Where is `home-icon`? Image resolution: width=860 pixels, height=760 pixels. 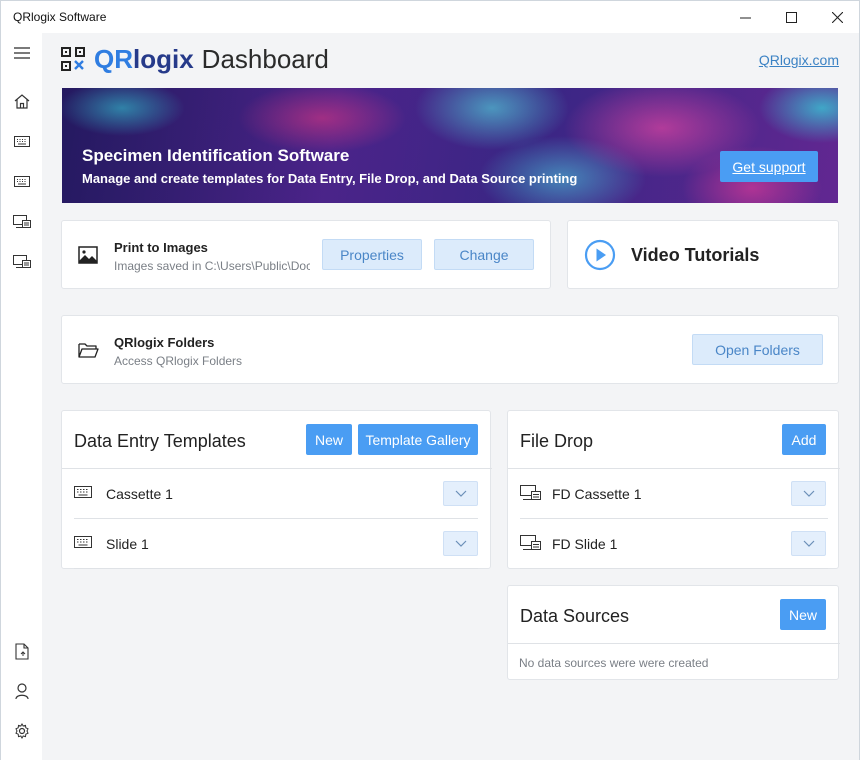
home-icon is located at coordinates (22, 101).